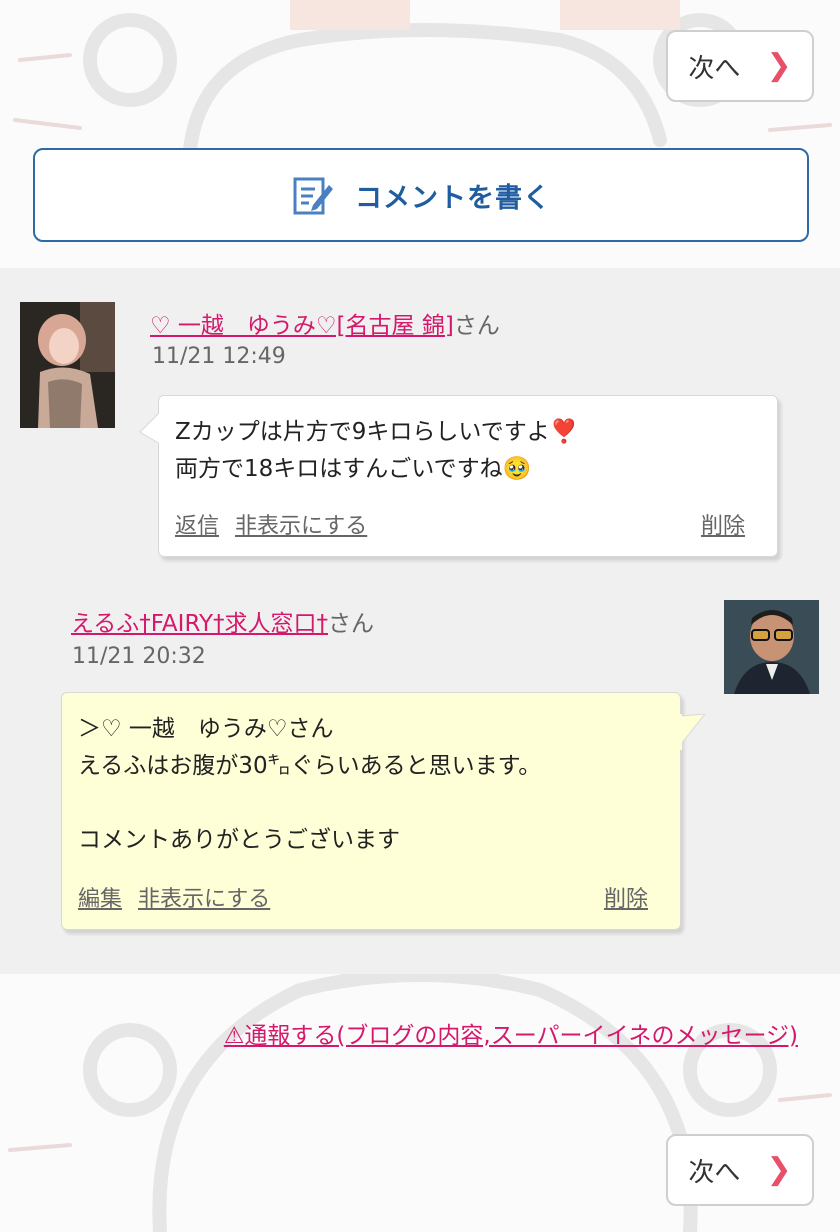 The height and width of the screenshot is (1232, 840). Describe the element at coordinates (377, 432) in the screenshot. I see `comment-line: Zカップは片方で9キロらしいですよ❣️` at that location.